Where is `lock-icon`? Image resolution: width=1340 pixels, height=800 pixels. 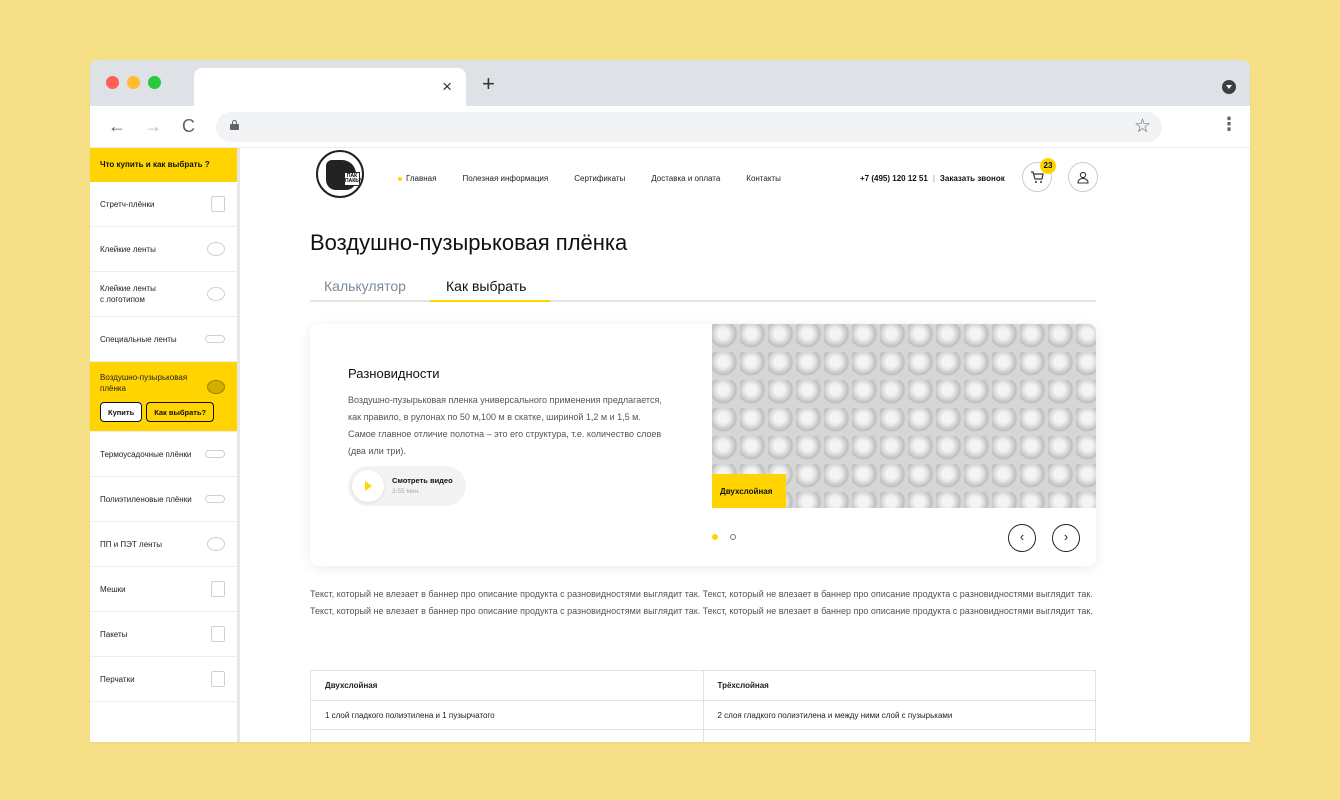 lock-icon is located at coordinates (234, 125).